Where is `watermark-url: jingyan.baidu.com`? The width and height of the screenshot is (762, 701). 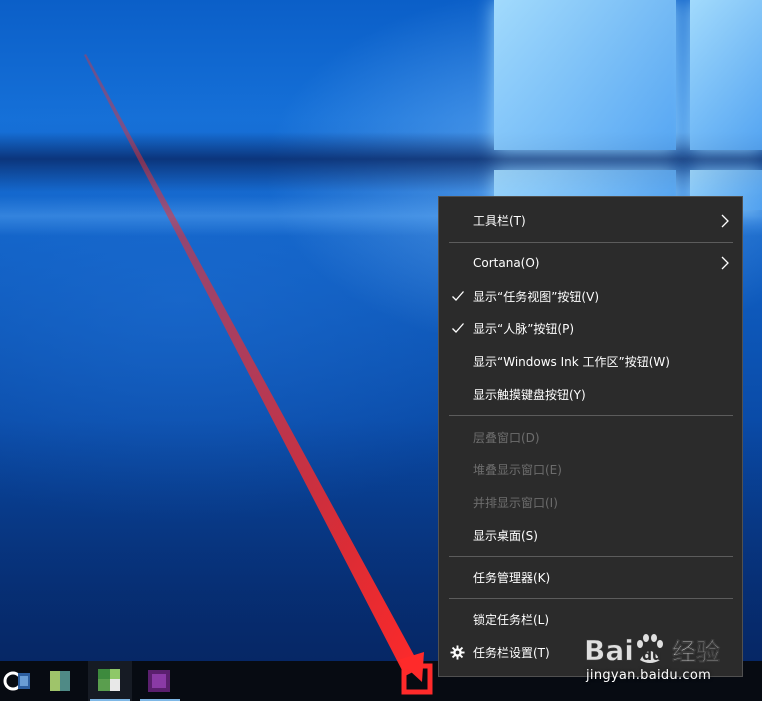
watermark-url: jingyan.baidu.com is located at coordinates (649, 675).